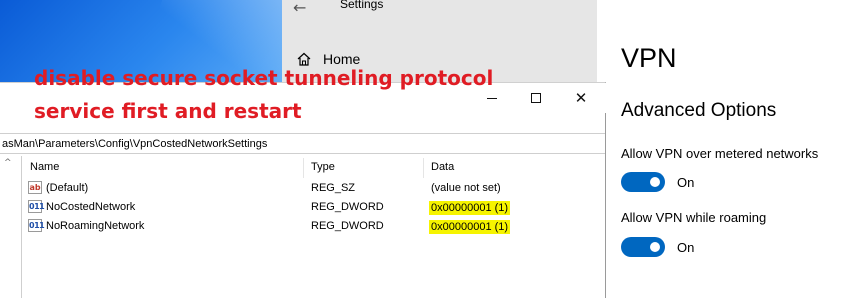 Image resolution: width=851 pixels, height=298 pixels. What do you see at coordinates (643, 182) in the screenshot?
I see `metered-networks-toggle` at bounding box center [643, 182].